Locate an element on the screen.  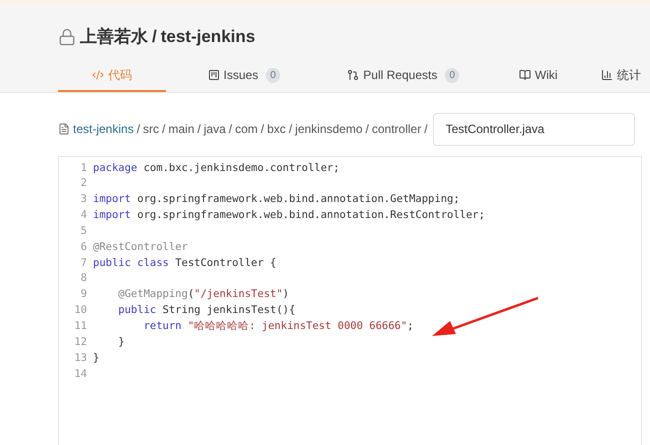
line-number: 7 is located at coordinates (84, 263).